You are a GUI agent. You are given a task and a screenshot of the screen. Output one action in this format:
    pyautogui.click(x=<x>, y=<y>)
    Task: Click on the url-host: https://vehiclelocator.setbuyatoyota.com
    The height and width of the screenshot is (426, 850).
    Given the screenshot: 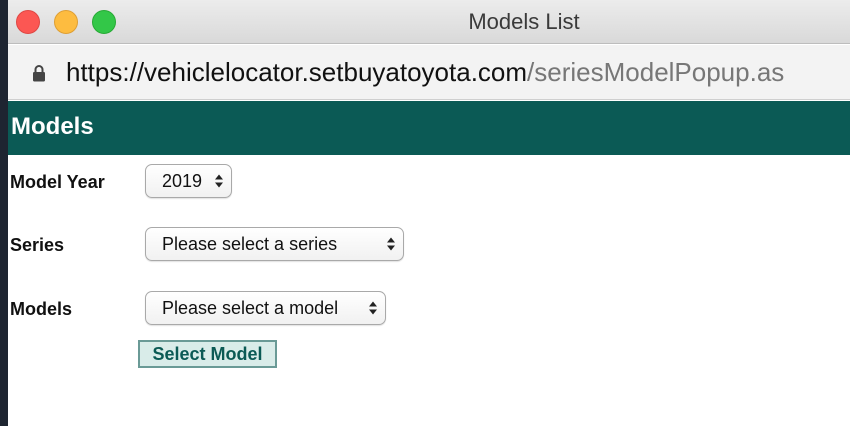 What is the action you would take?
    pyautogui.click(x=297, y=72)
    